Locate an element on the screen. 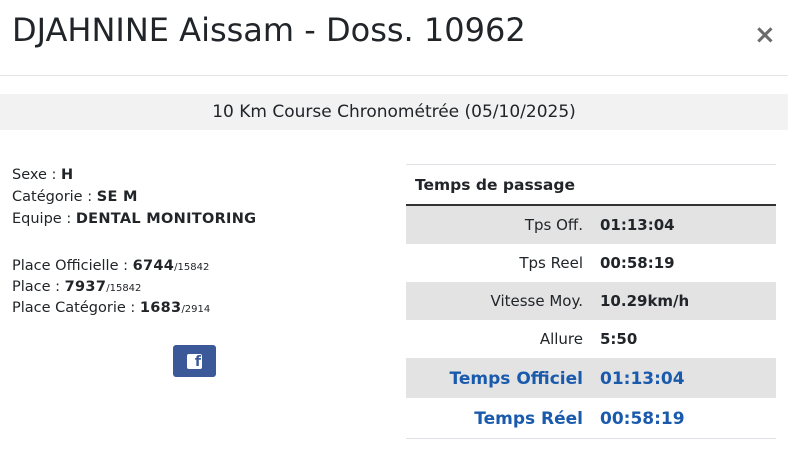 This screenshot has height=465, width=788. row-label: Tps Reel is located at coordinates (551, 263).